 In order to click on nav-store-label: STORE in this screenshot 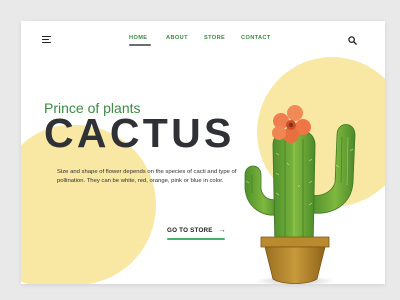, I will do `click(215, 38)`.